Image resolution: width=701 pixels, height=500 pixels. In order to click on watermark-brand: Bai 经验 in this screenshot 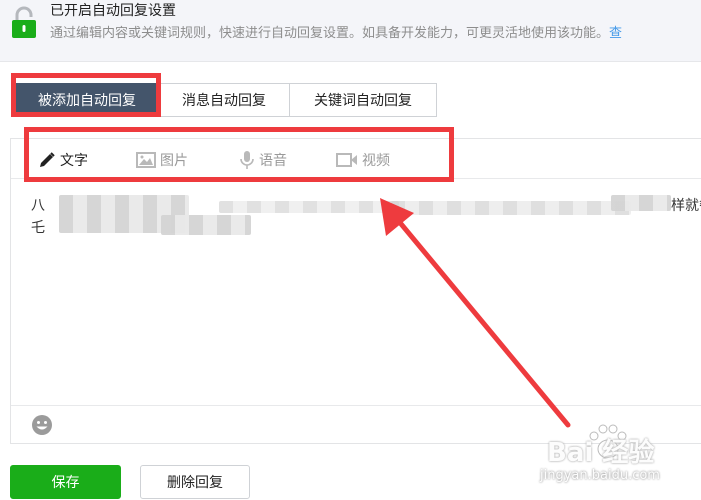, I will do `click(601, 453)`.